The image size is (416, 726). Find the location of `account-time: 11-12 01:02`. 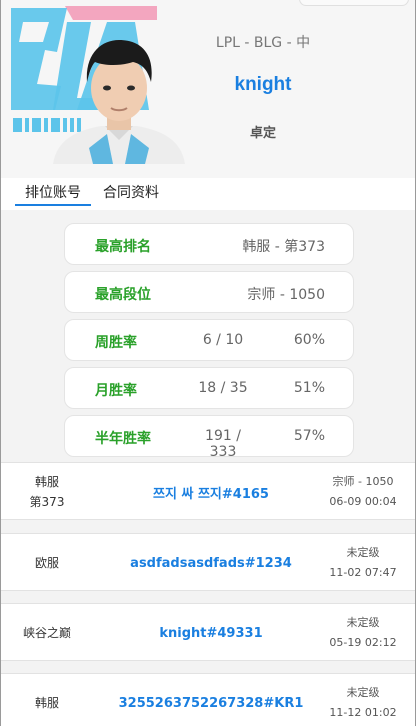

account-time: 11-12 01:02 is located at coordinates (363, 712).